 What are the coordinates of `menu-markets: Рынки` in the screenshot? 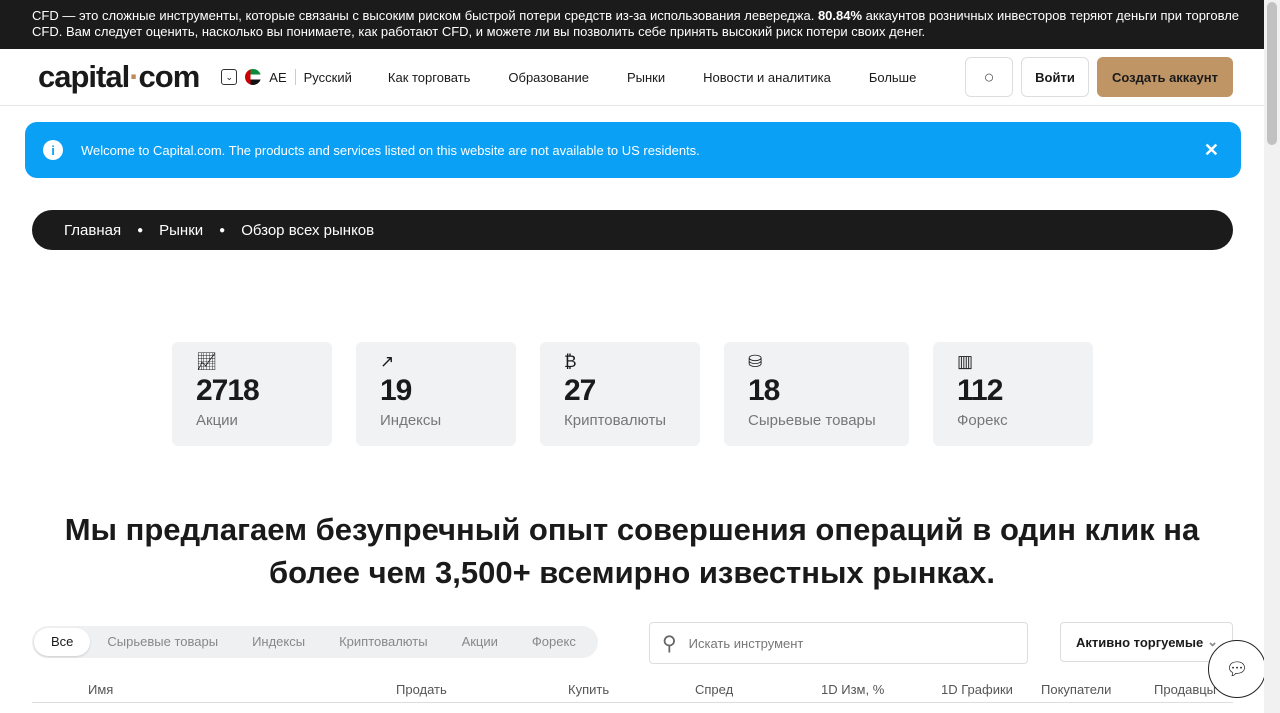 It's located at (646, 77).